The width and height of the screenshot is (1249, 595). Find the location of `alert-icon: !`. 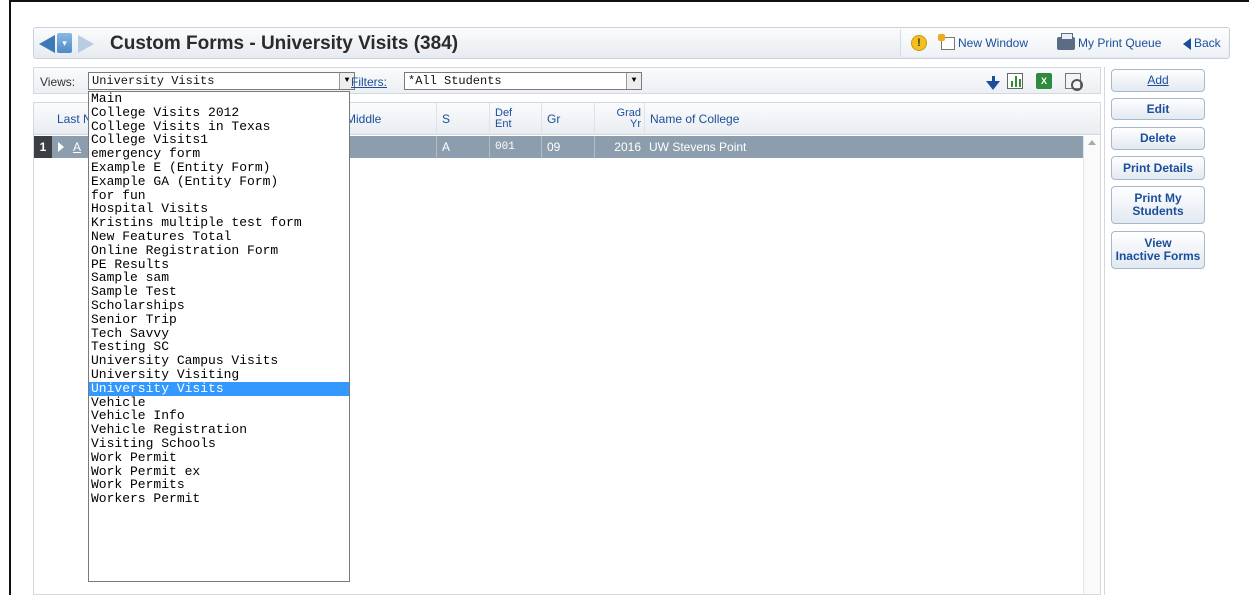

alert-icon: ! is located at coordinates (919, 43).